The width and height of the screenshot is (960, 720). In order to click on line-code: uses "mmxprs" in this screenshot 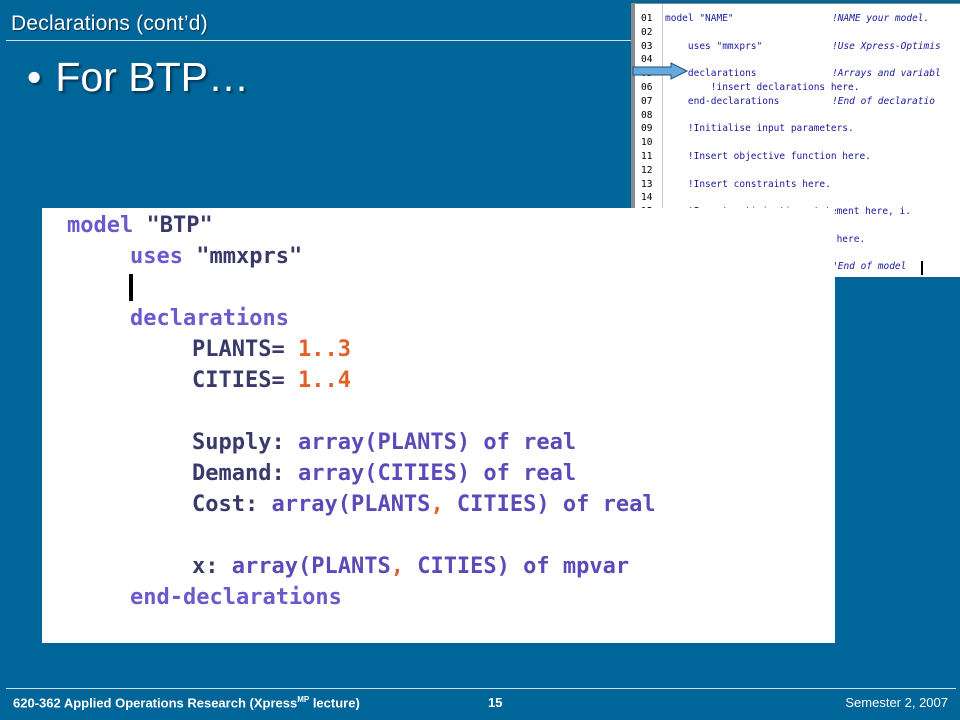, I will do `click(714, 46)`.